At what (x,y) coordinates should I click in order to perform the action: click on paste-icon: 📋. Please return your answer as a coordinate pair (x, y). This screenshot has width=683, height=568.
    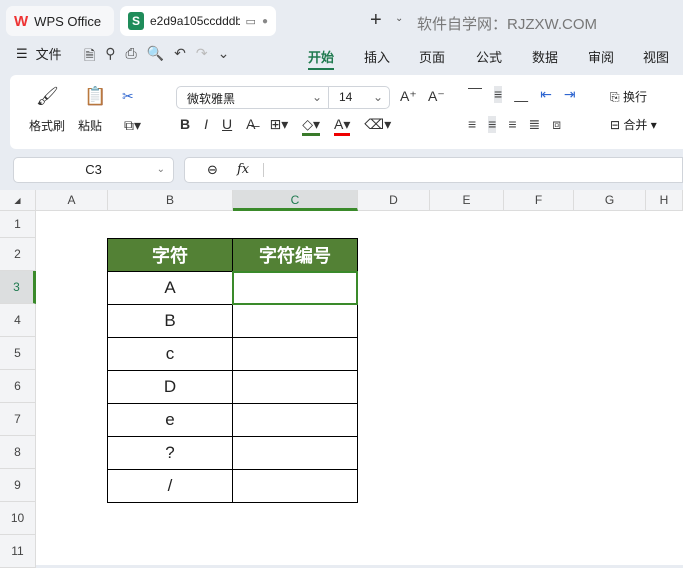
    Looking at the image, I should click on (95, 96).